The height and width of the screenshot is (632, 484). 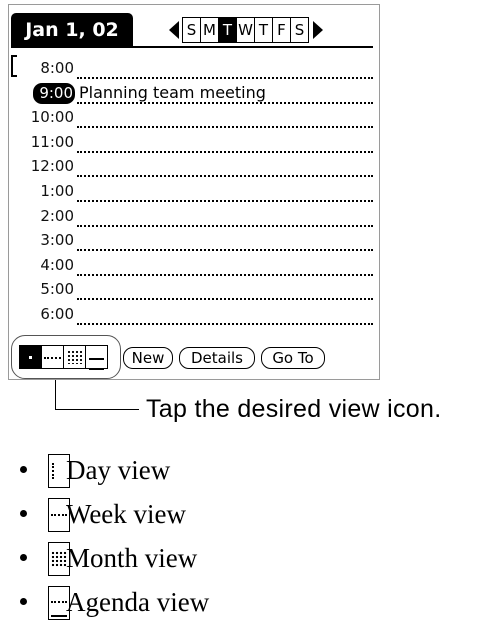 What do you see at coordinates (30, 357) in the screenshot?
I see `day-view-icon` at bounding box center [30, 357].